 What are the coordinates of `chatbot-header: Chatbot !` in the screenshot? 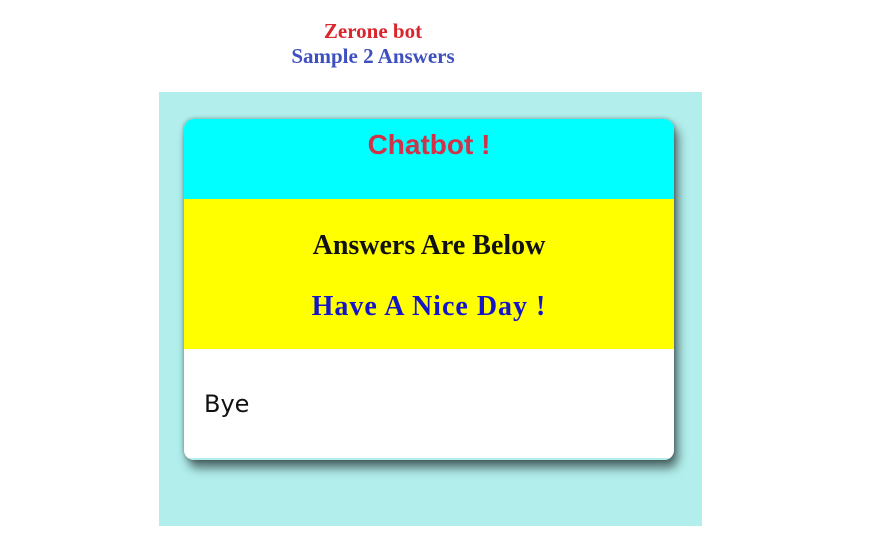 It's located at (429, 159).